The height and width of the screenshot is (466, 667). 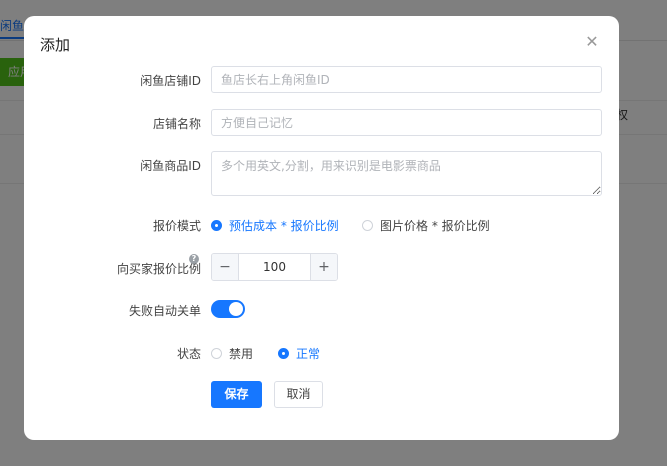 What do you see at coordinates (323, 267) in the screenshot?
I see `plus-icon: +` at bounding box center [323, 267].